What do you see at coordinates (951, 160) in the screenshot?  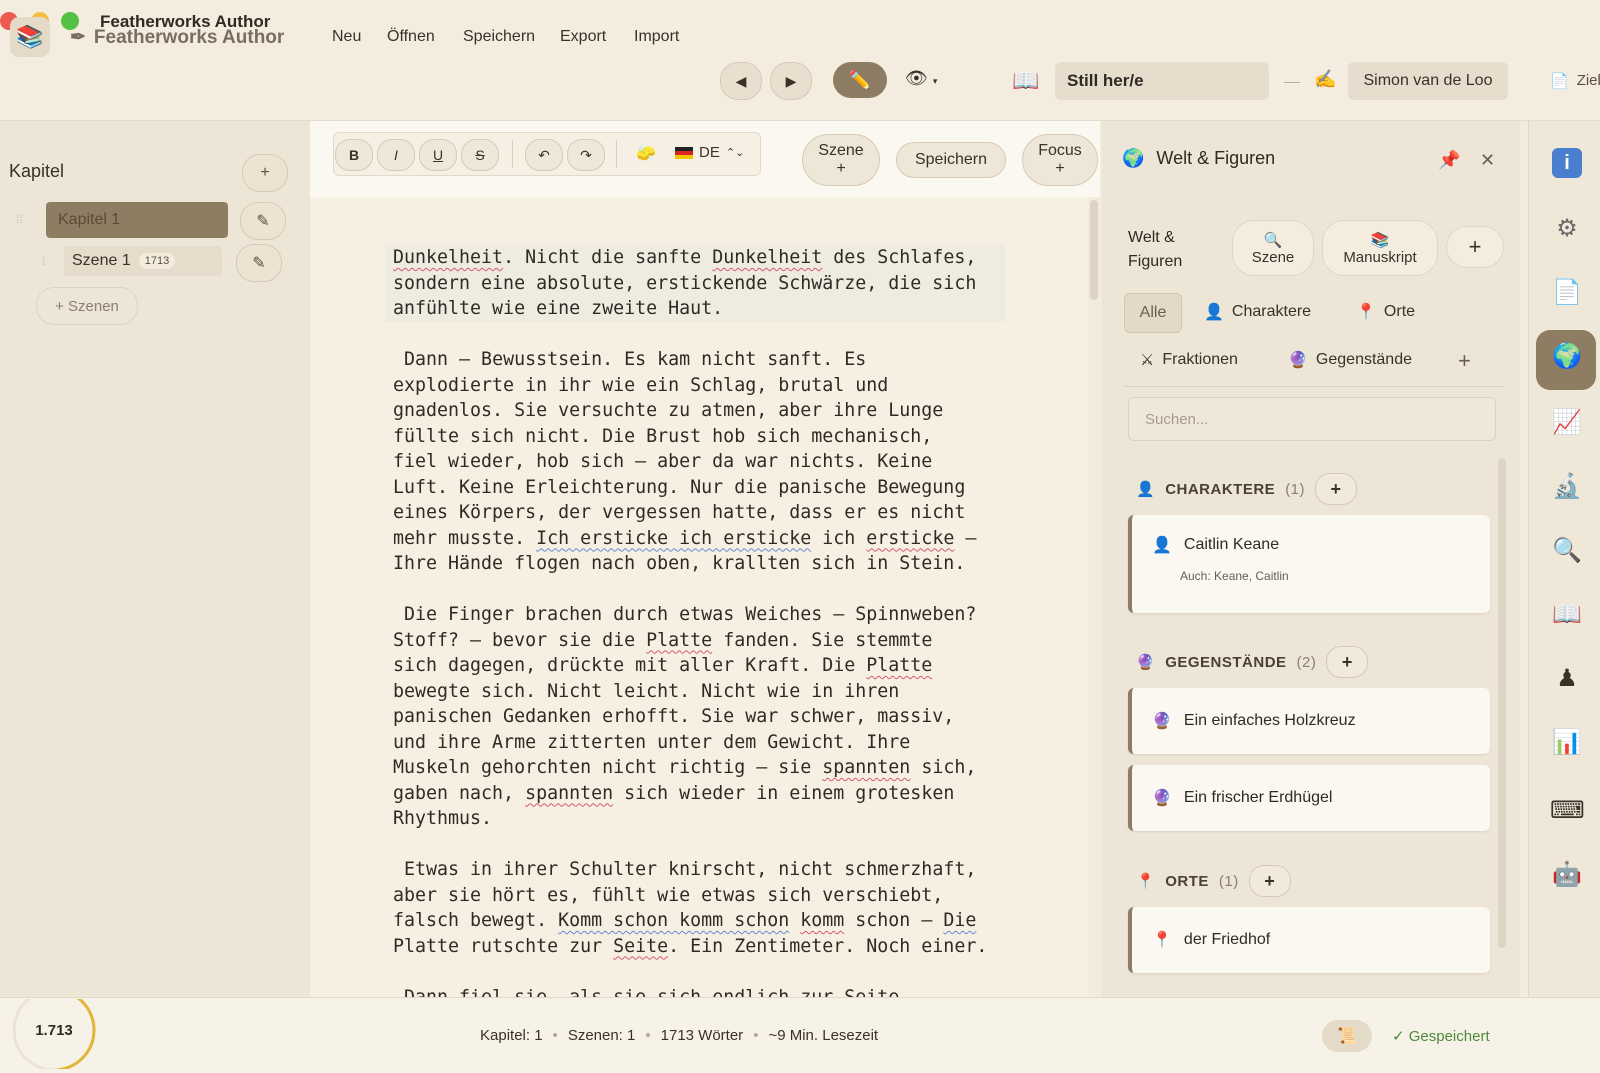 I see `save-button: Speichern` at bounding box center [951, 160].